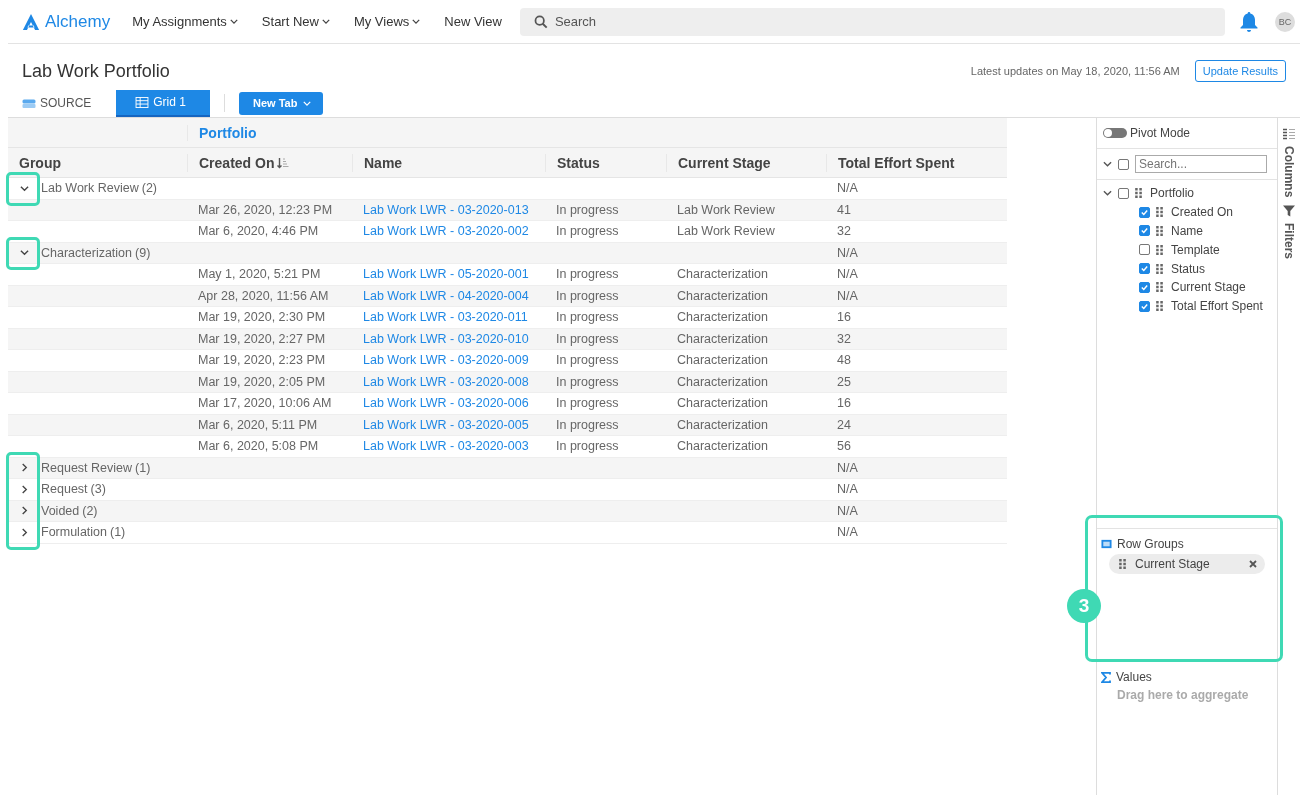 The image size is (1312, 803). What do you see at coordinates (259, 274) in the screenshot?
I see `table-cell: May 1, 2020, 5:21 PM` at bounding box center [259, 274].